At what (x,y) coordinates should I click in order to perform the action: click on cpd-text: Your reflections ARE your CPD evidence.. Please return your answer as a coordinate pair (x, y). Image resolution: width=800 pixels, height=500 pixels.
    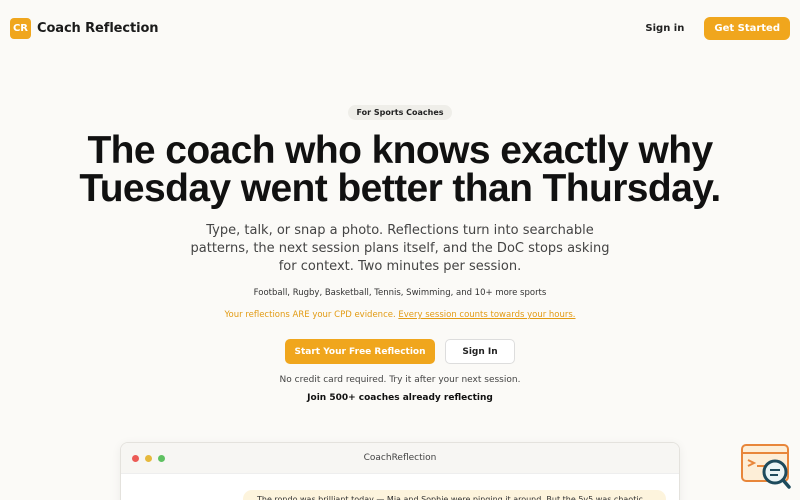
    Looking at the image, I should click on (310, 315).